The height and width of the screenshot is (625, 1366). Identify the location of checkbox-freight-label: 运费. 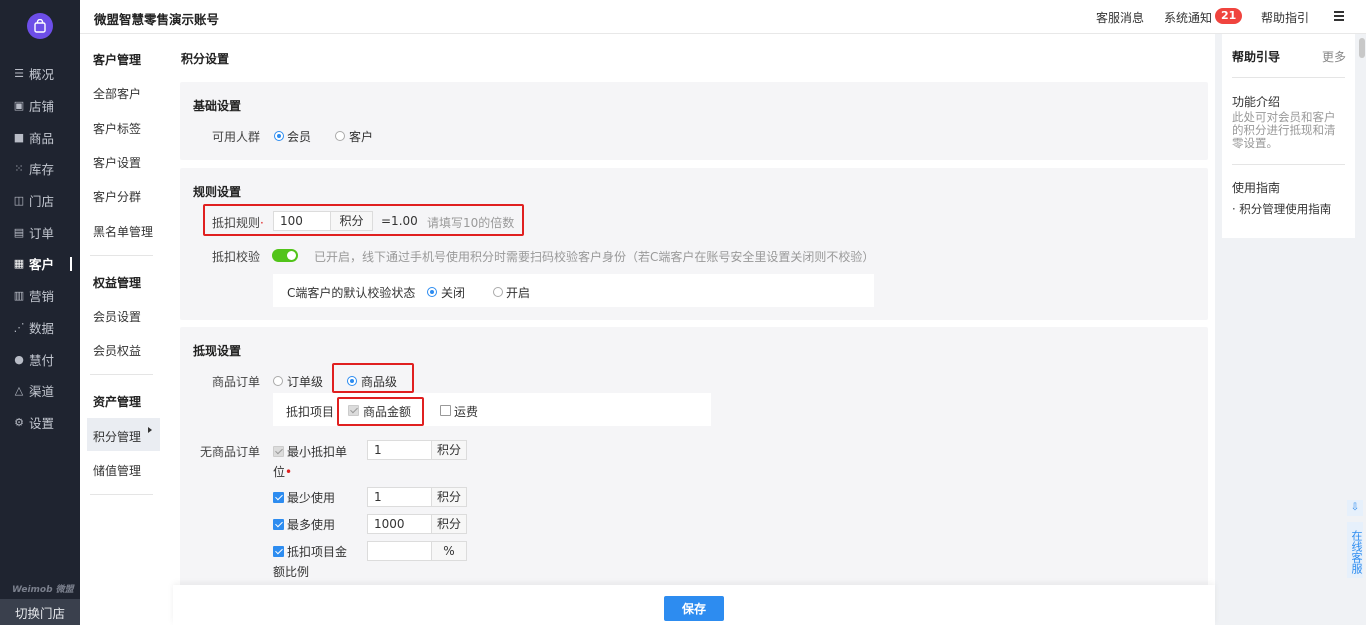
(466, 411).